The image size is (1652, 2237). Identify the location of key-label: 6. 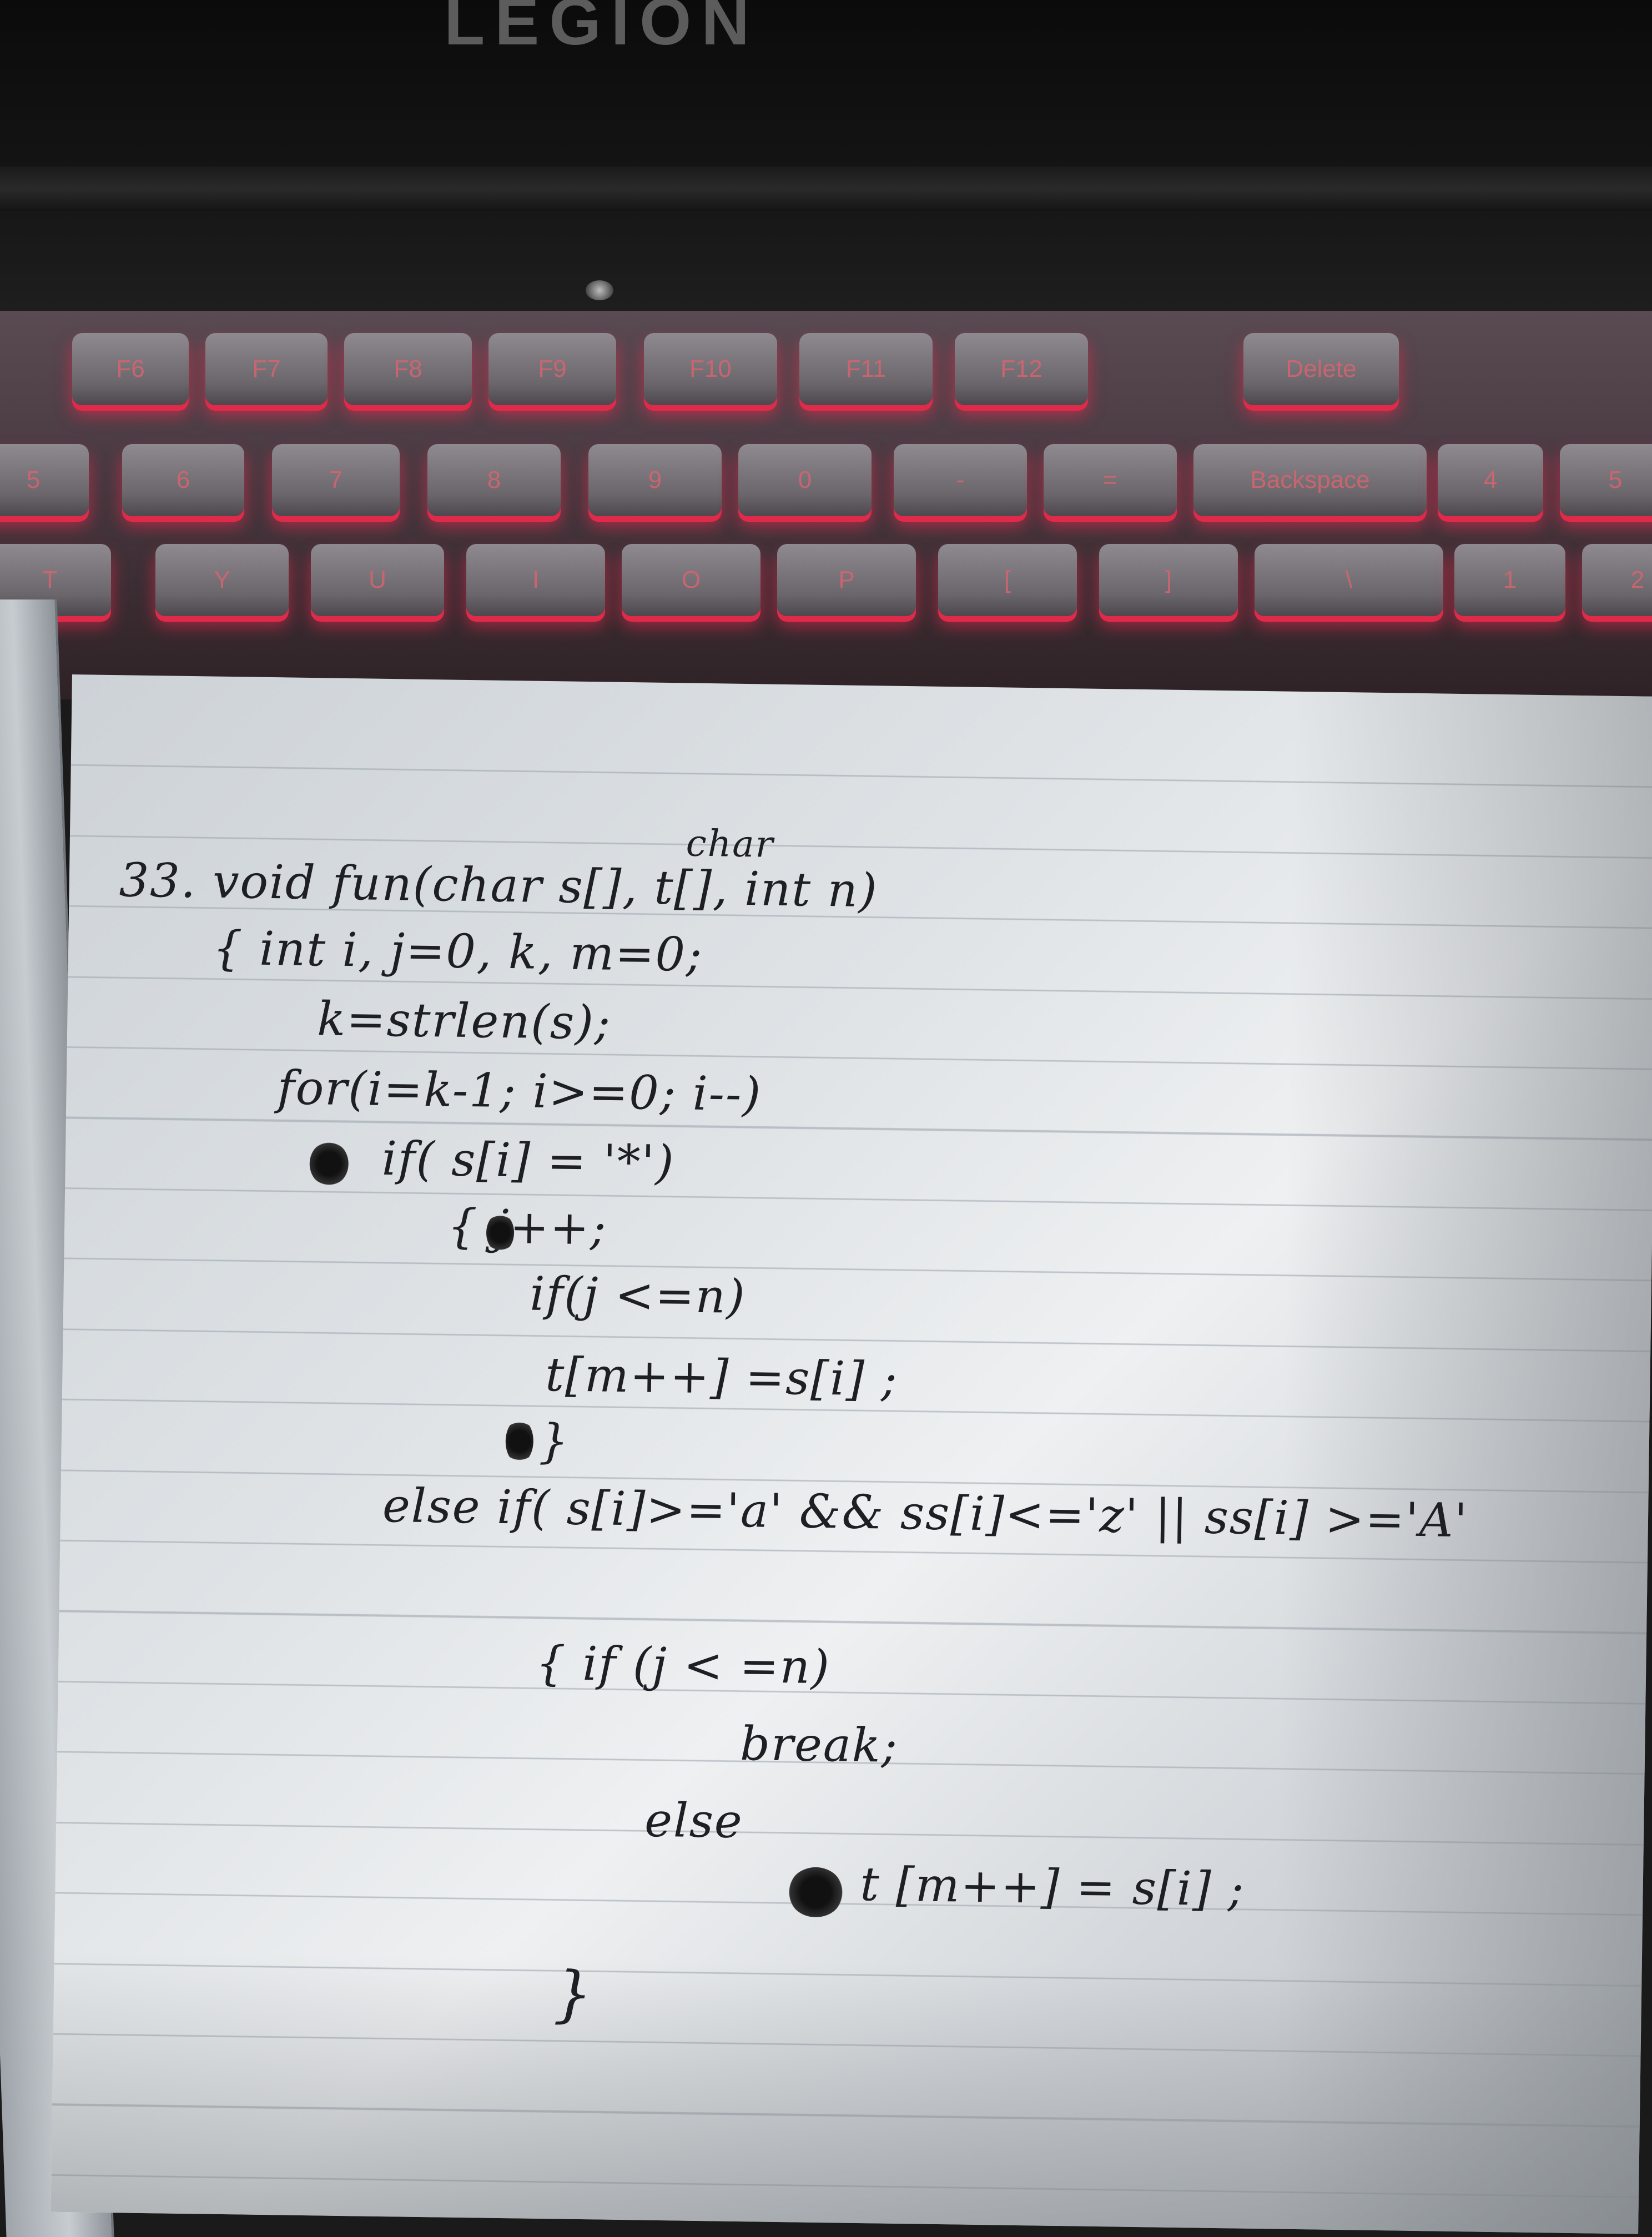
(183, 479).